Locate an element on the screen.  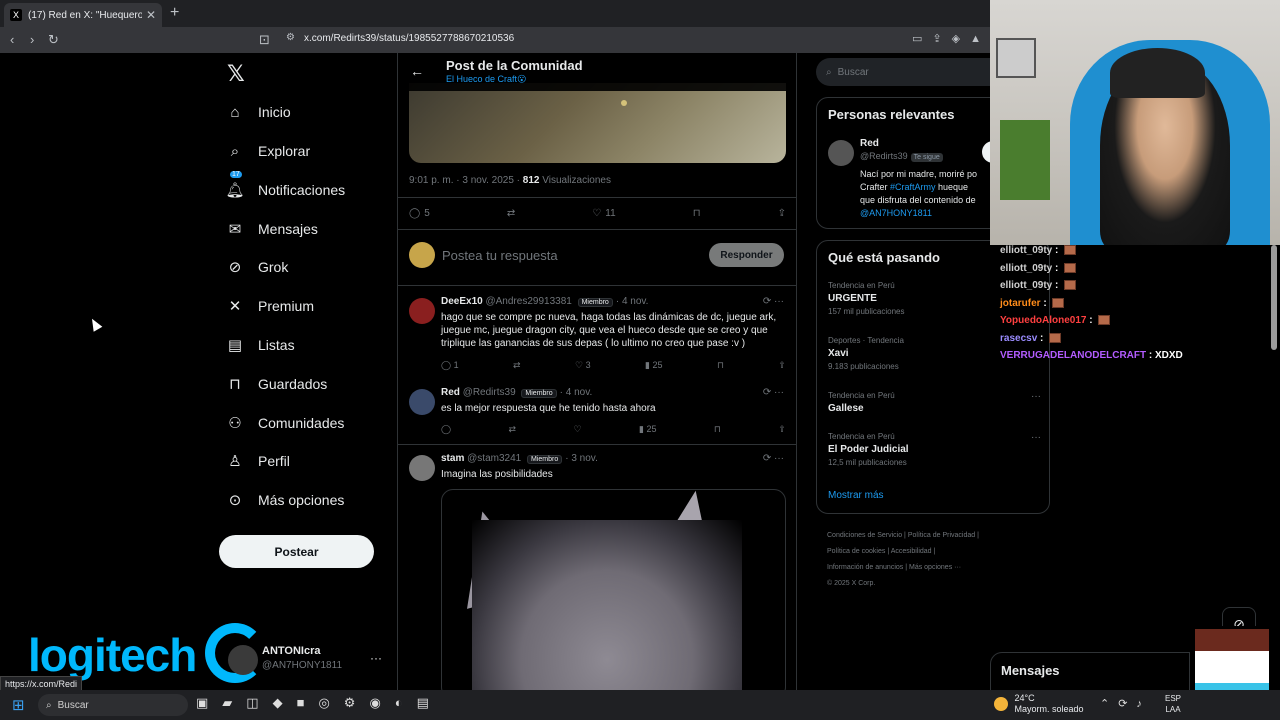
back-icon: ‹ is located at coordinates (12, 39).